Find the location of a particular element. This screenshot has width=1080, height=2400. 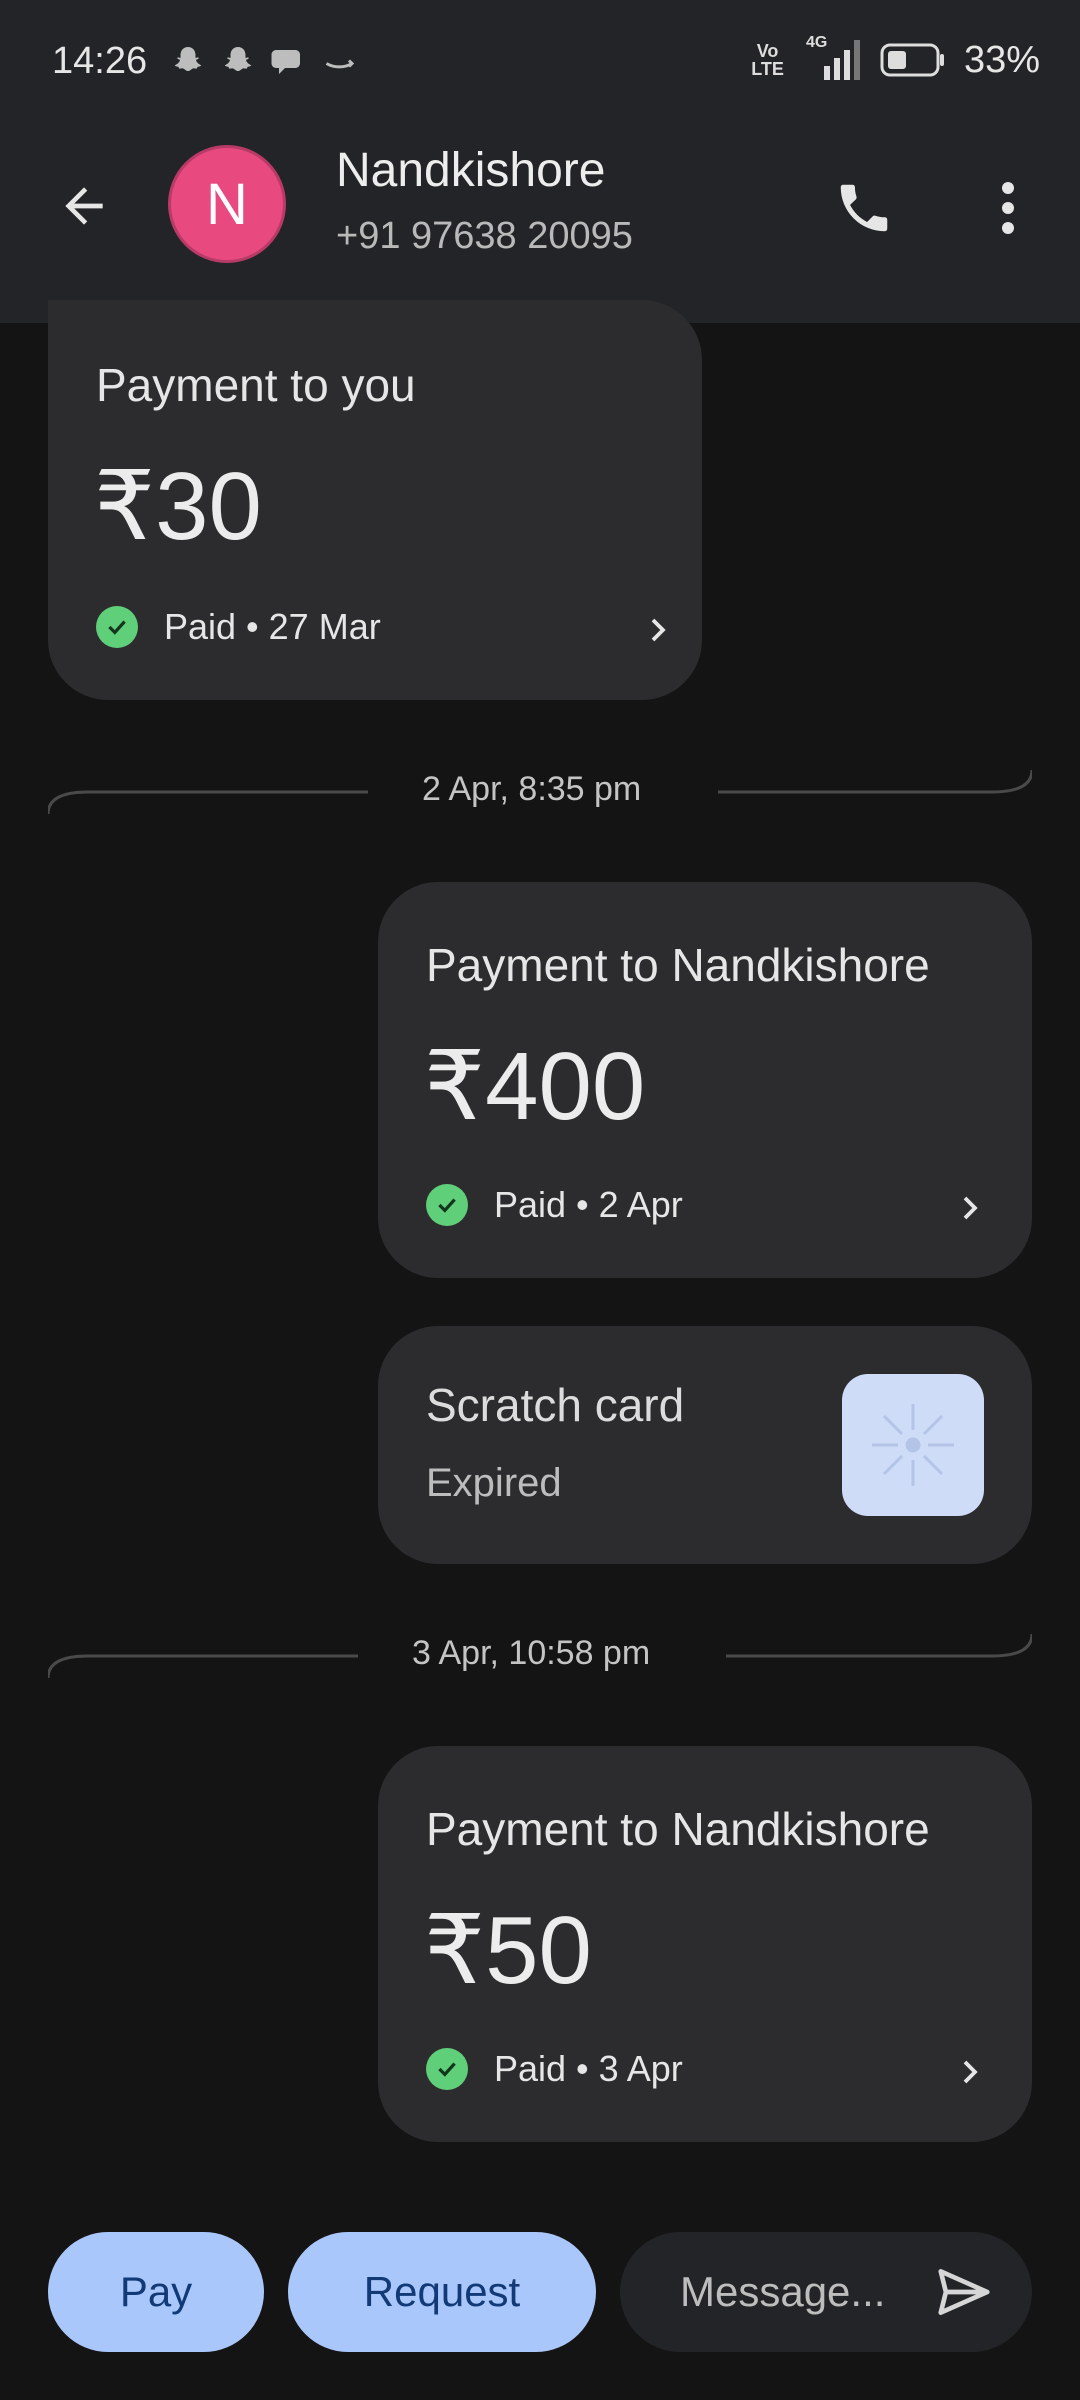

scratch-card-title: Scratch card is located at coordinates (555, 1405).